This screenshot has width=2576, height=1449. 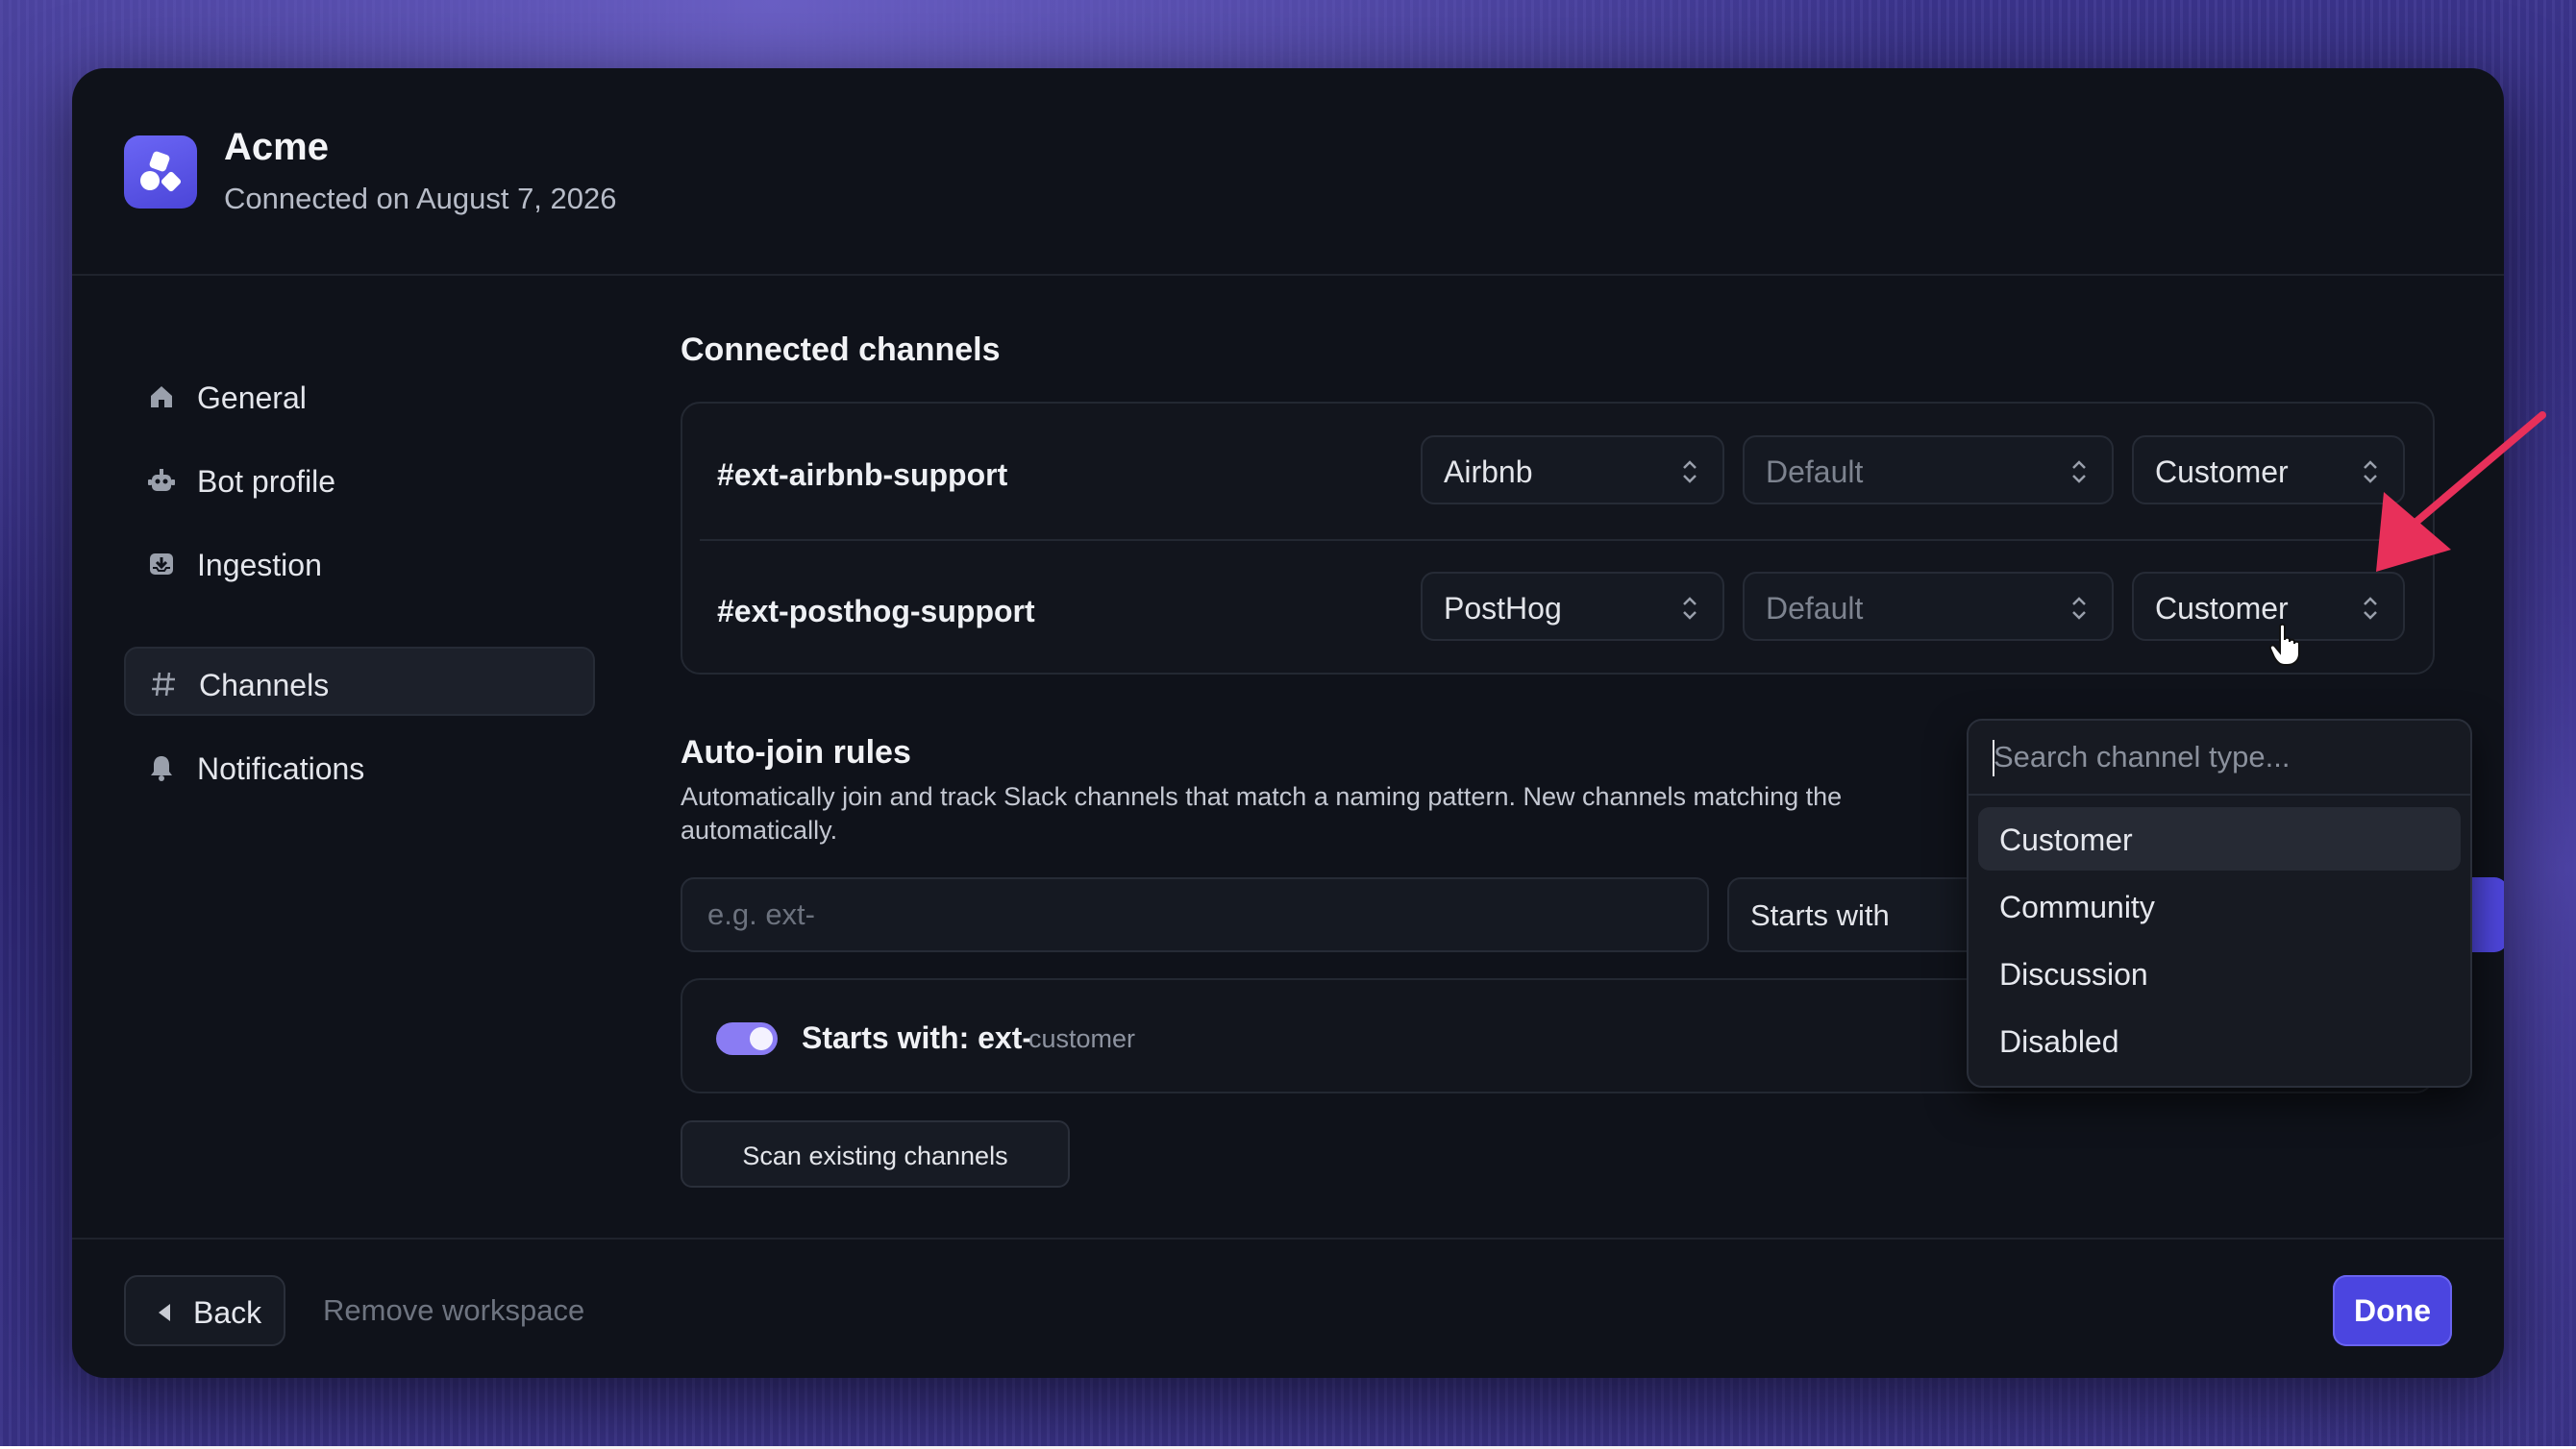 What do you see at coordinates (1572, 469) in the screenshot?
I see `company-select: Airbnb` at bounding box center [1572, 469].